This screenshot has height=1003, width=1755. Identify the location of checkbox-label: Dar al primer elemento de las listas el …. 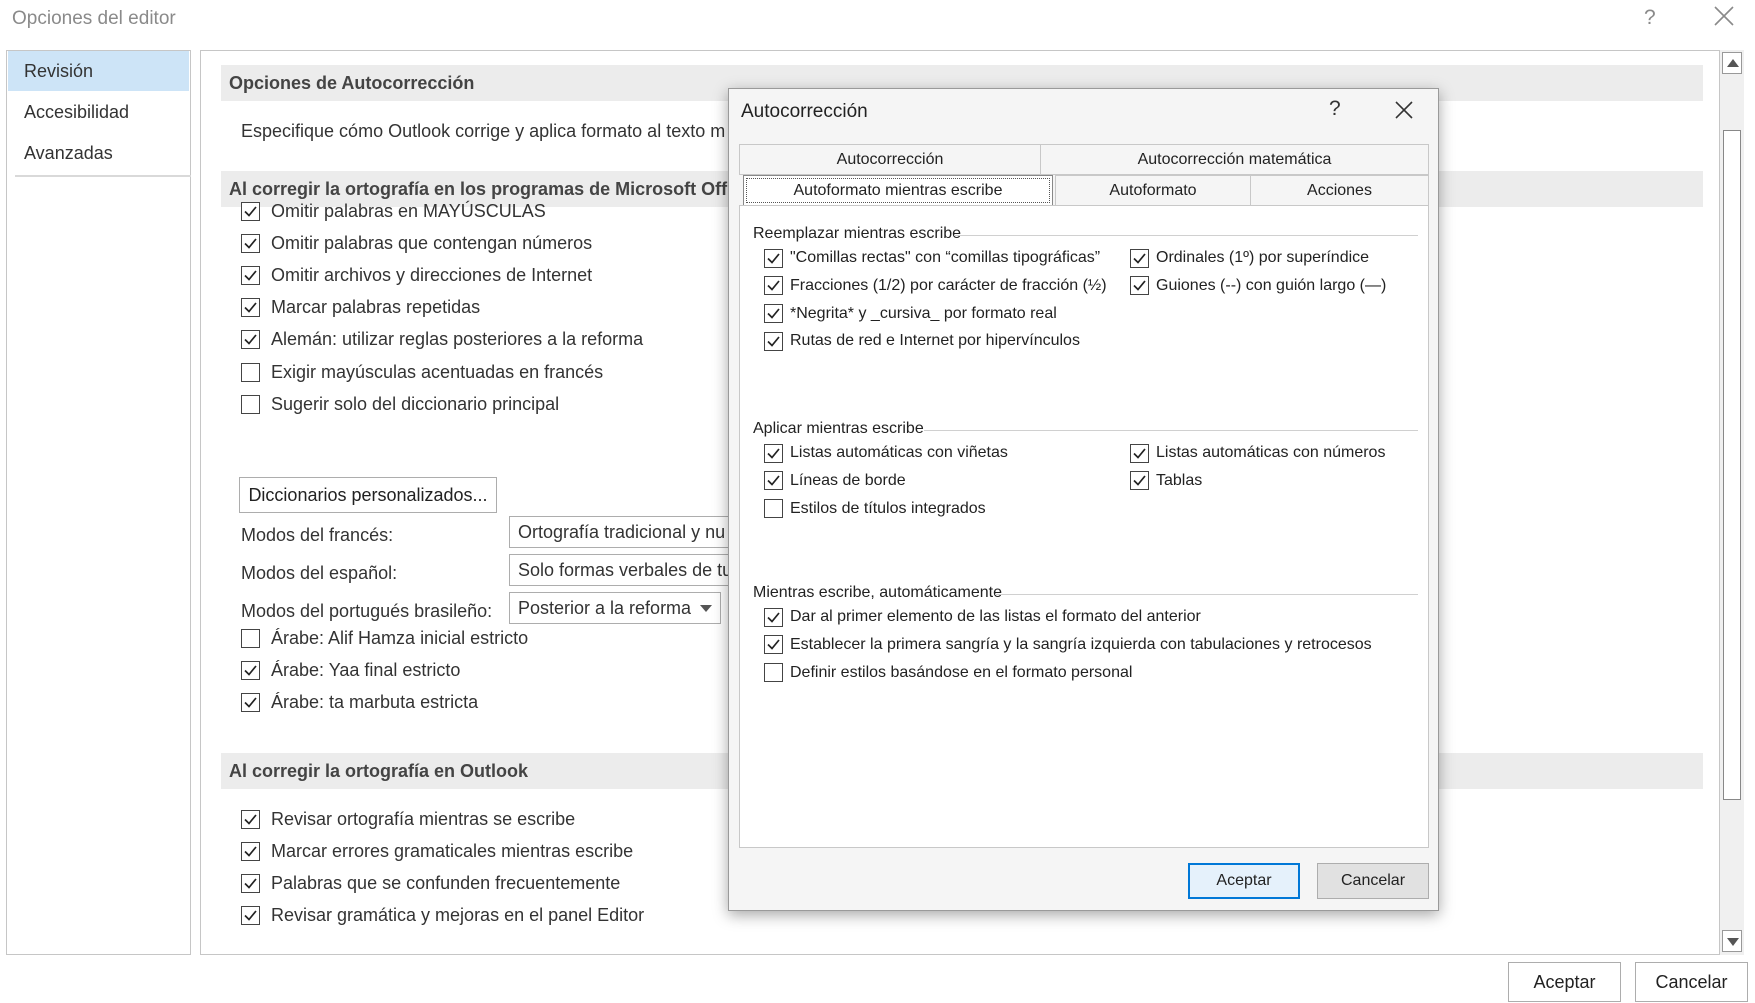
(995, 616).